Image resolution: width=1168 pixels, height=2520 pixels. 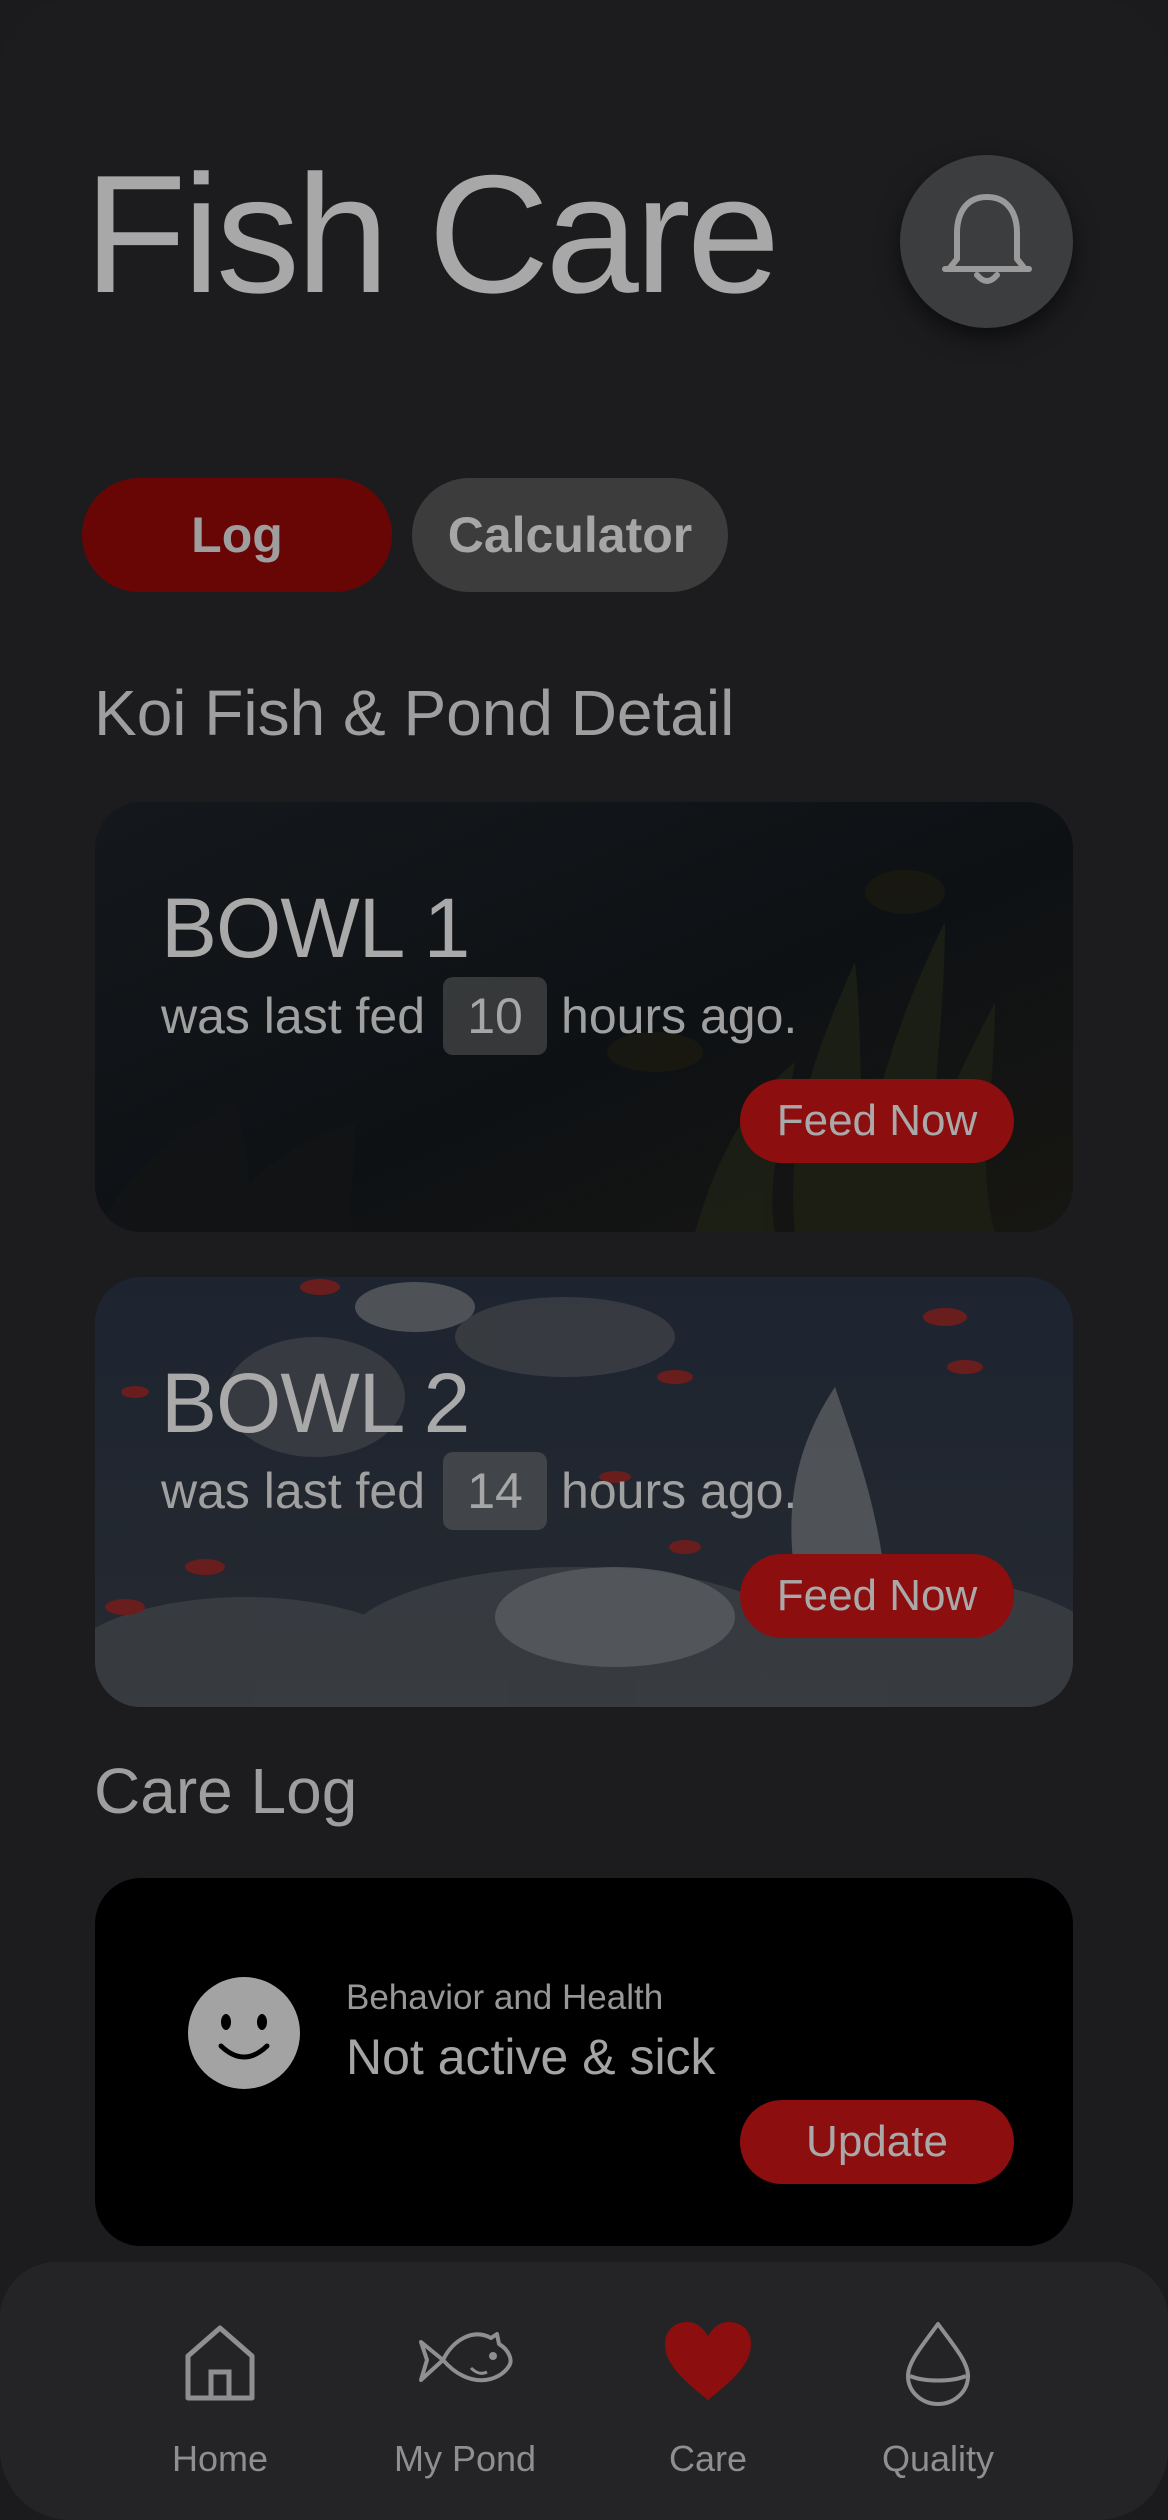 I want to click on nav-item-care: Care, so click(x=708, y=2405).